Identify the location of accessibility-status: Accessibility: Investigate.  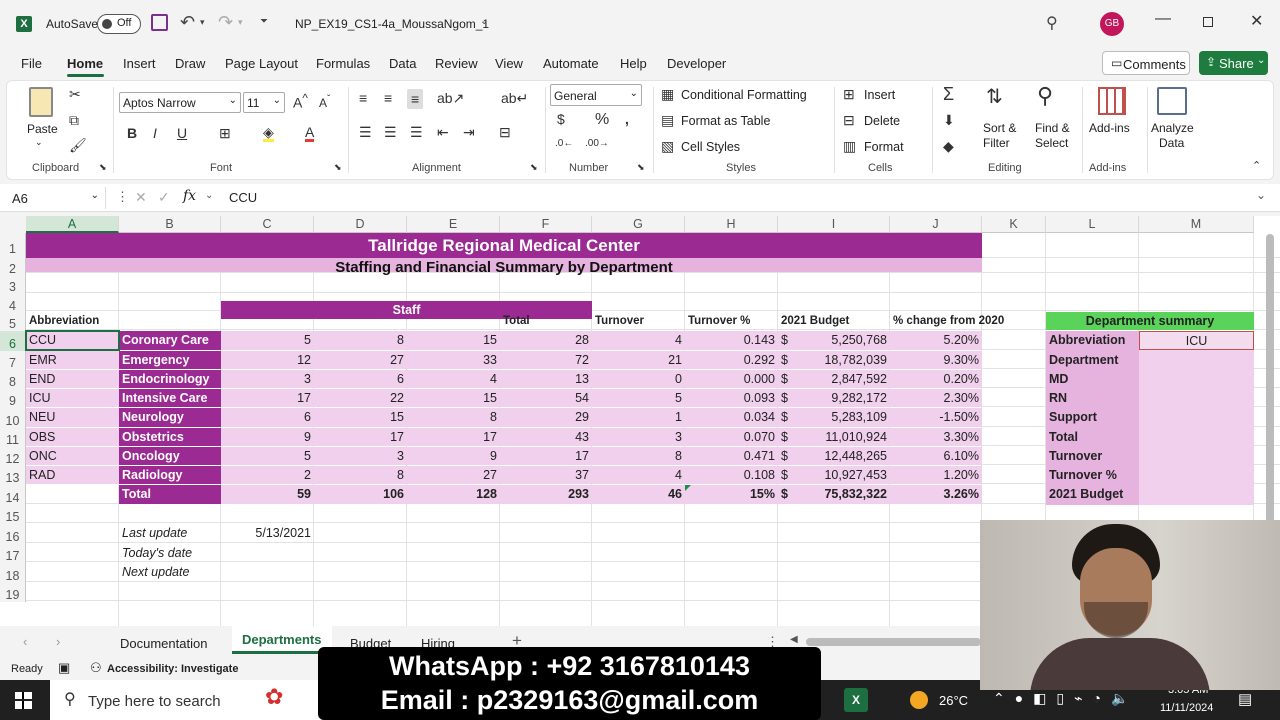
(172, 669).